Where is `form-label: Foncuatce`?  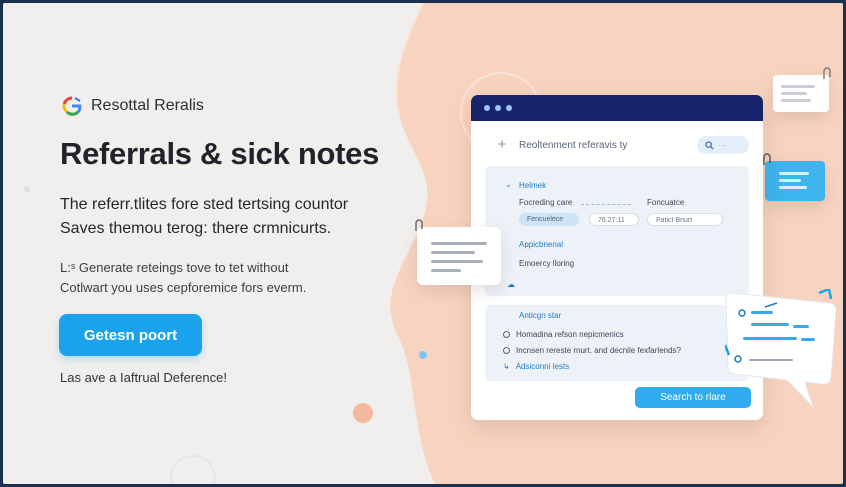
form-label: Foncuatce is located at coordinates (666, 202).